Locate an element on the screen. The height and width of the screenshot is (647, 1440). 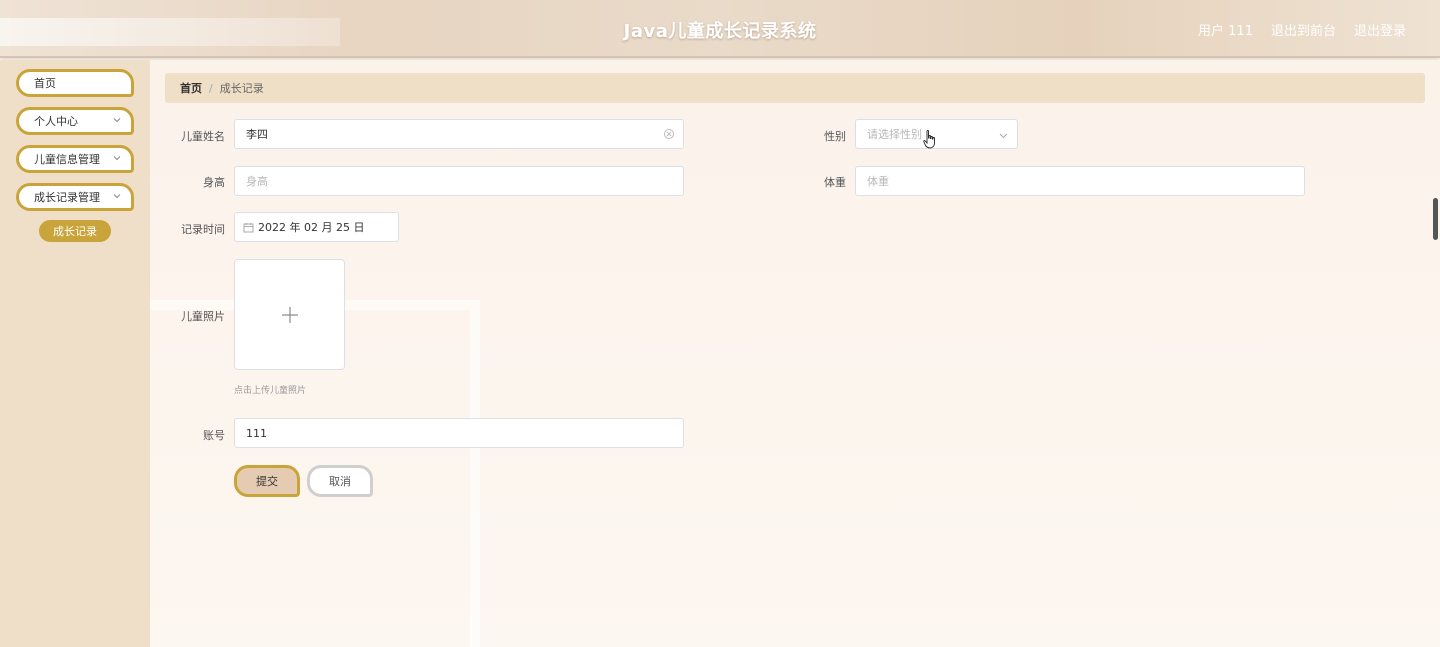
weight-placeholder: 体重 is located at coordinates (878, 181).